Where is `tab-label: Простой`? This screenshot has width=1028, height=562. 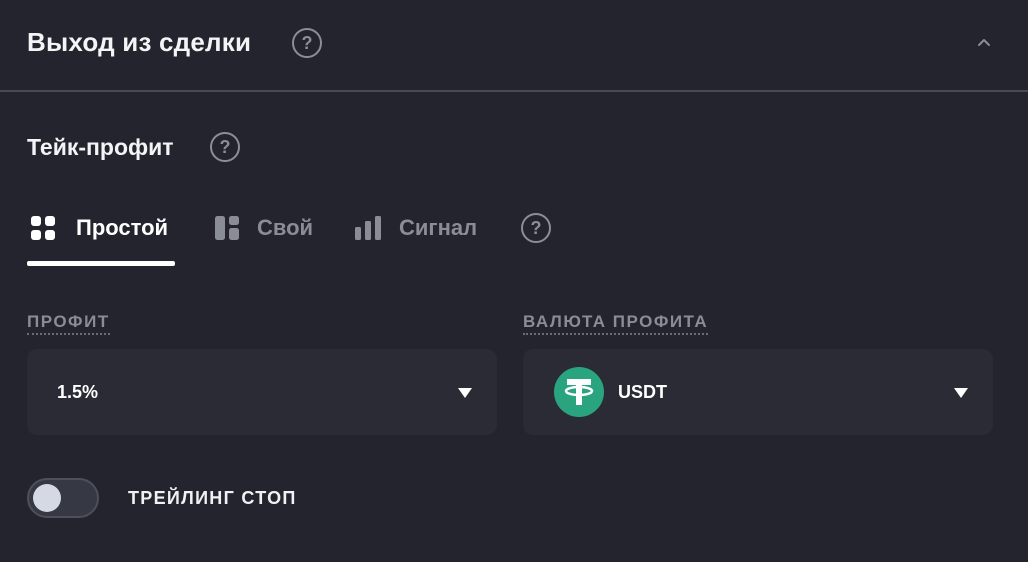 tab-label: Простой is located at coordinates (122, 227).